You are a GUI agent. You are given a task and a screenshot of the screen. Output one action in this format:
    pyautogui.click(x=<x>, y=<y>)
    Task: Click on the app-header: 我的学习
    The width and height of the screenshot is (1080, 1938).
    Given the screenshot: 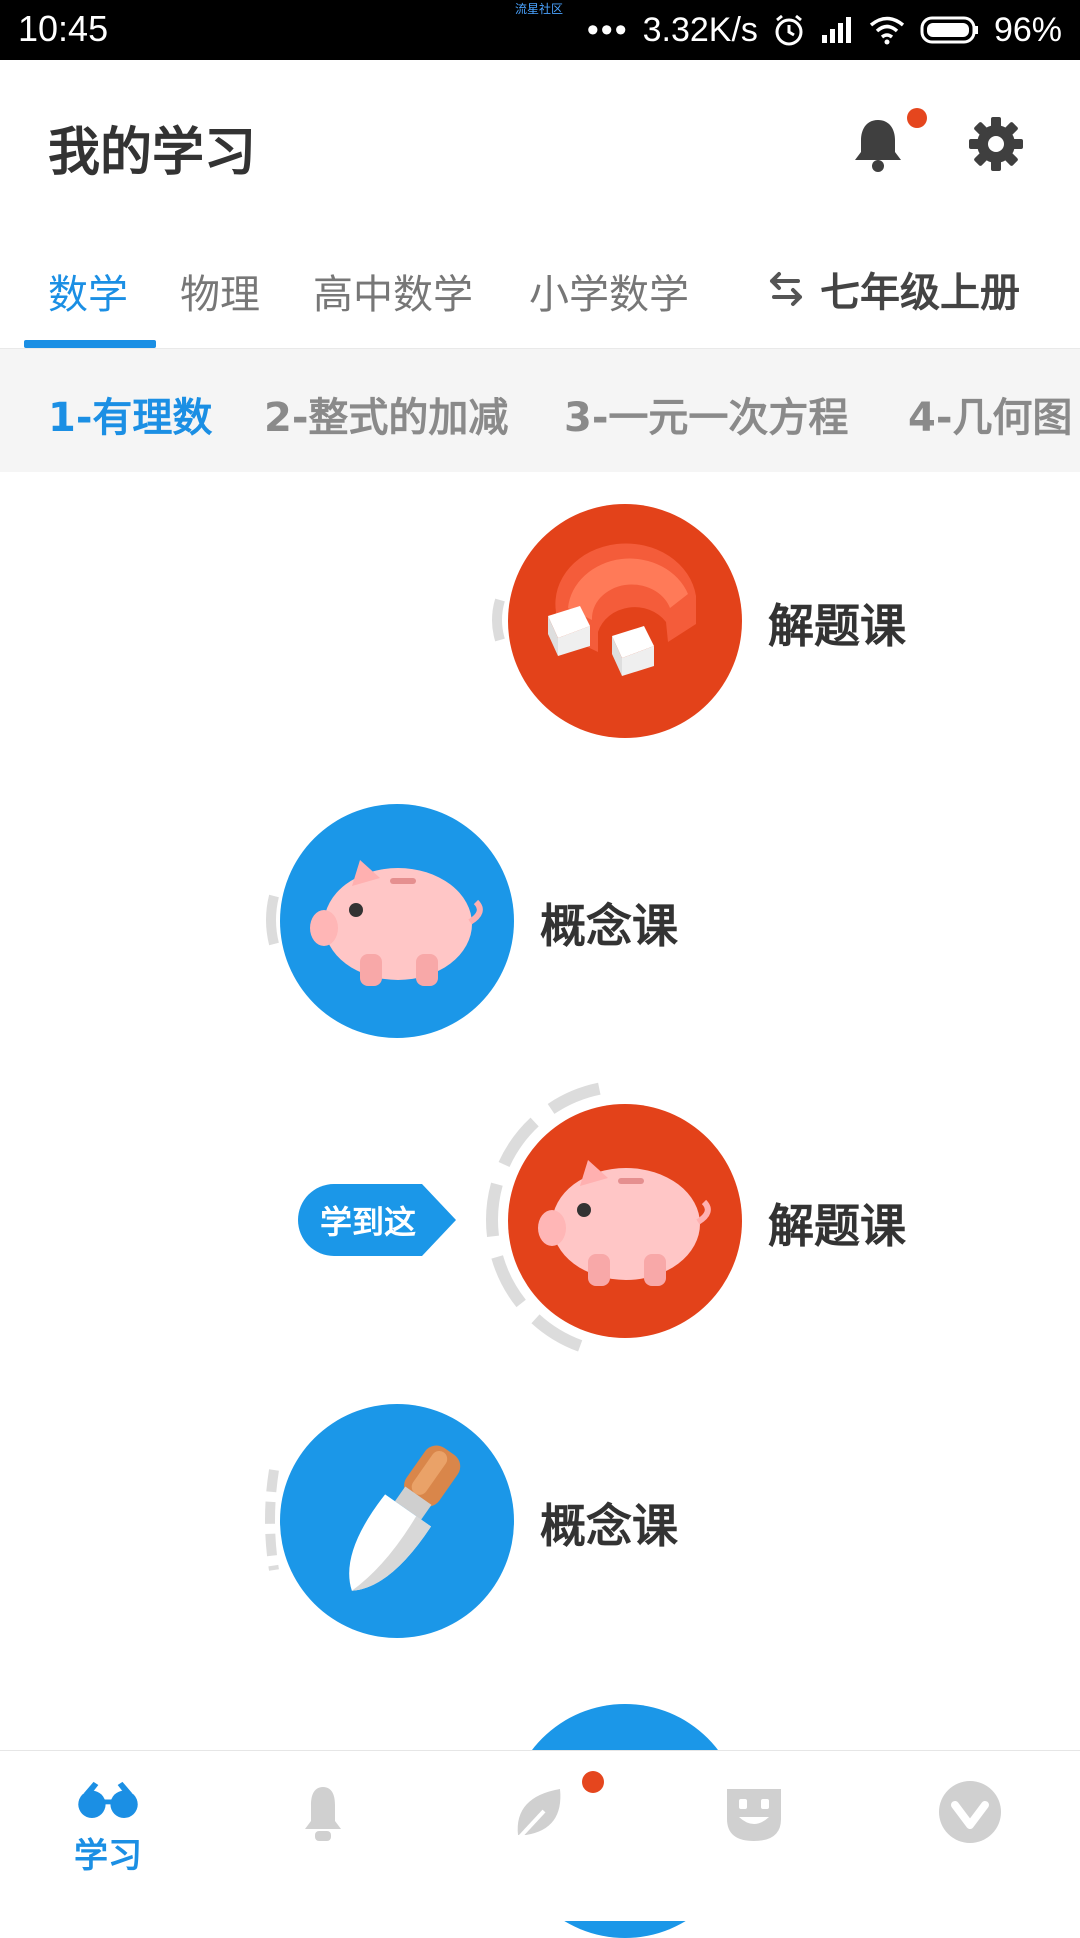 What is the action you would take?
    pyautogui.click(x=540, y=145)
    